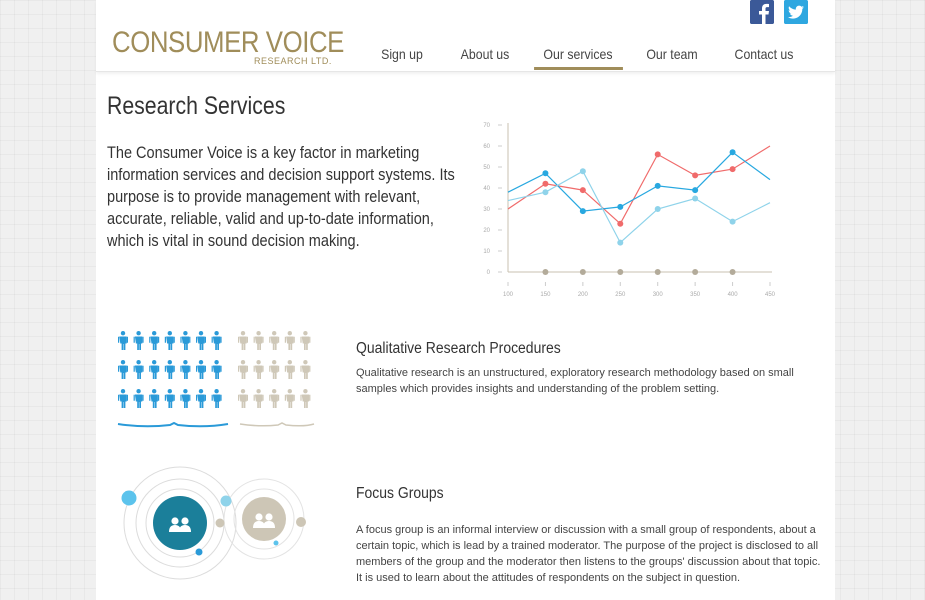 The height and width of the screenshot is (600, 925). Describe the element at coordinates (216, 379) in the screenshot. I see `people-illustration` at that location.